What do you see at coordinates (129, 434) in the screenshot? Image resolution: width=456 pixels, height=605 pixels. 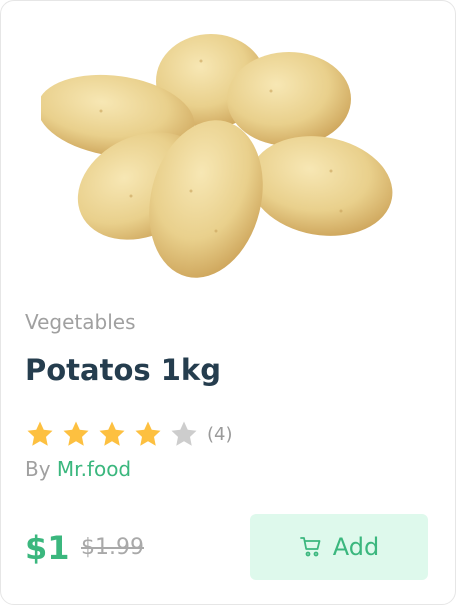 I see `product-rating: (4)` at bounding box center [129, 434].